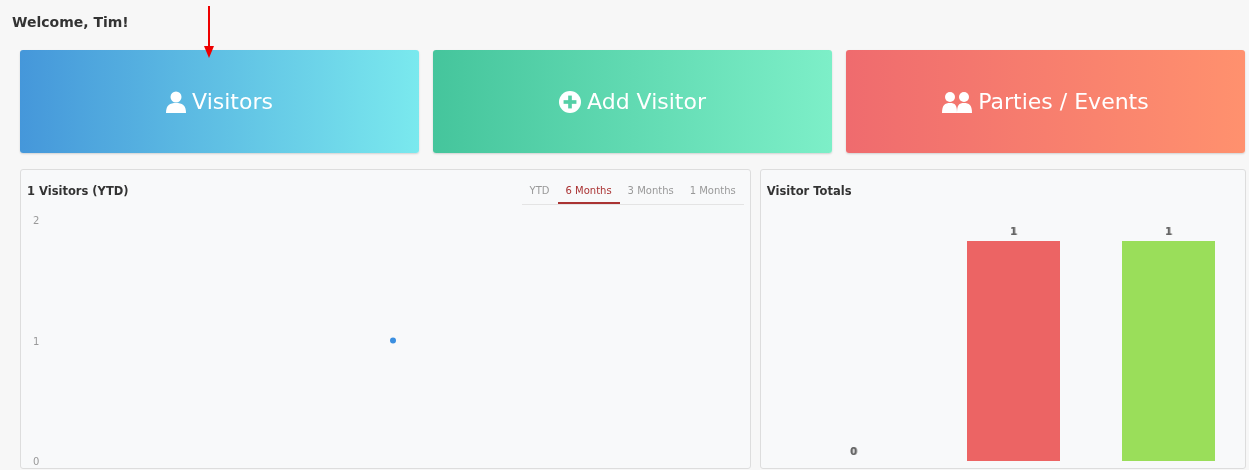  I want to click on data-point, so click(393, 340).